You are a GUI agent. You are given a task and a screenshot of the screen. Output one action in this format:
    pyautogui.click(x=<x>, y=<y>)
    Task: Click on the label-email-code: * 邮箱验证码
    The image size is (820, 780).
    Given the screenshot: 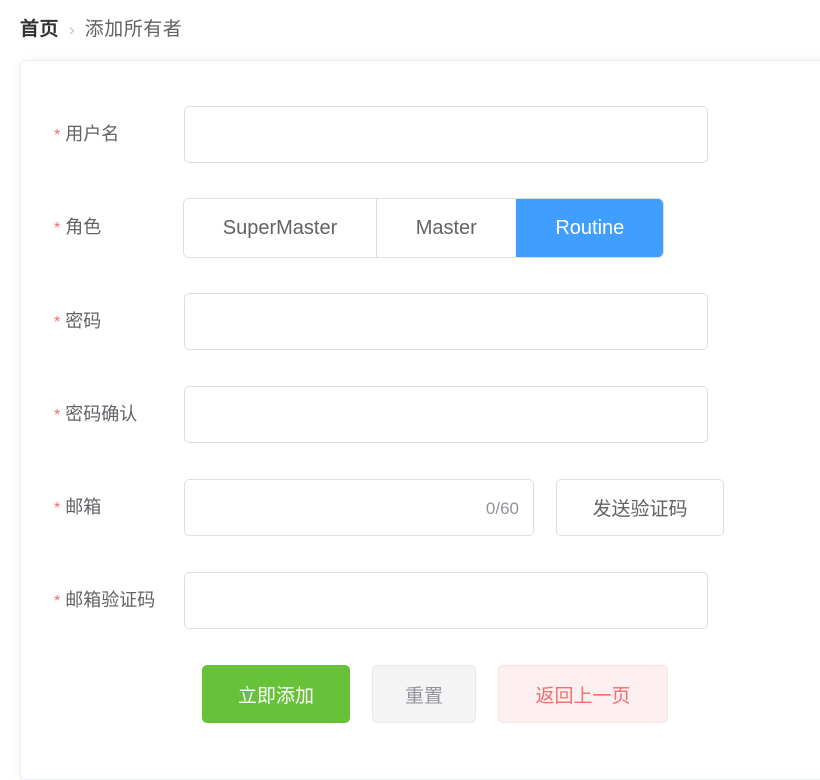 What is the action you would take?
    pyautogui.click(x=102, y=601)
    